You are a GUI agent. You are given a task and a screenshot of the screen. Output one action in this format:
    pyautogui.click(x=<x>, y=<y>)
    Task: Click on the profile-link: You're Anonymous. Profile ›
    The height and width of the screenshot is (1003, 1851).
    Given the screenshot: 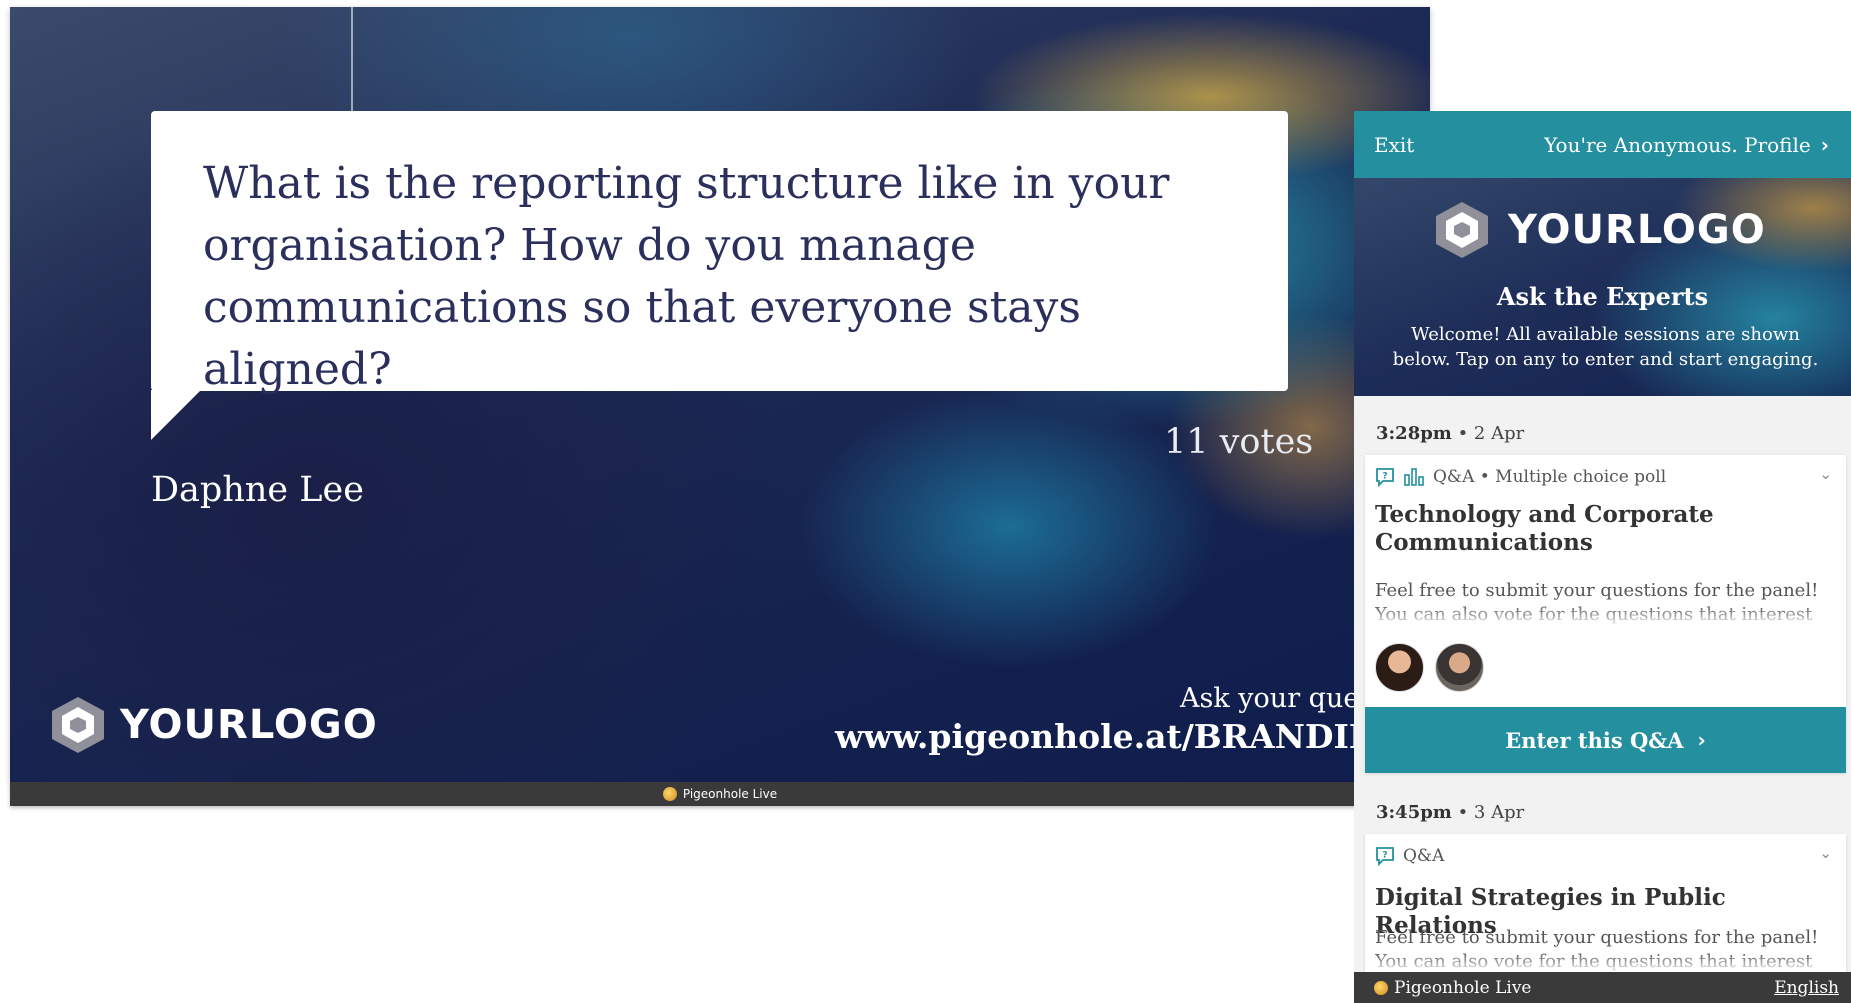 What is the action you would take?
    pyautogui.click(x=1686, y=145)
    